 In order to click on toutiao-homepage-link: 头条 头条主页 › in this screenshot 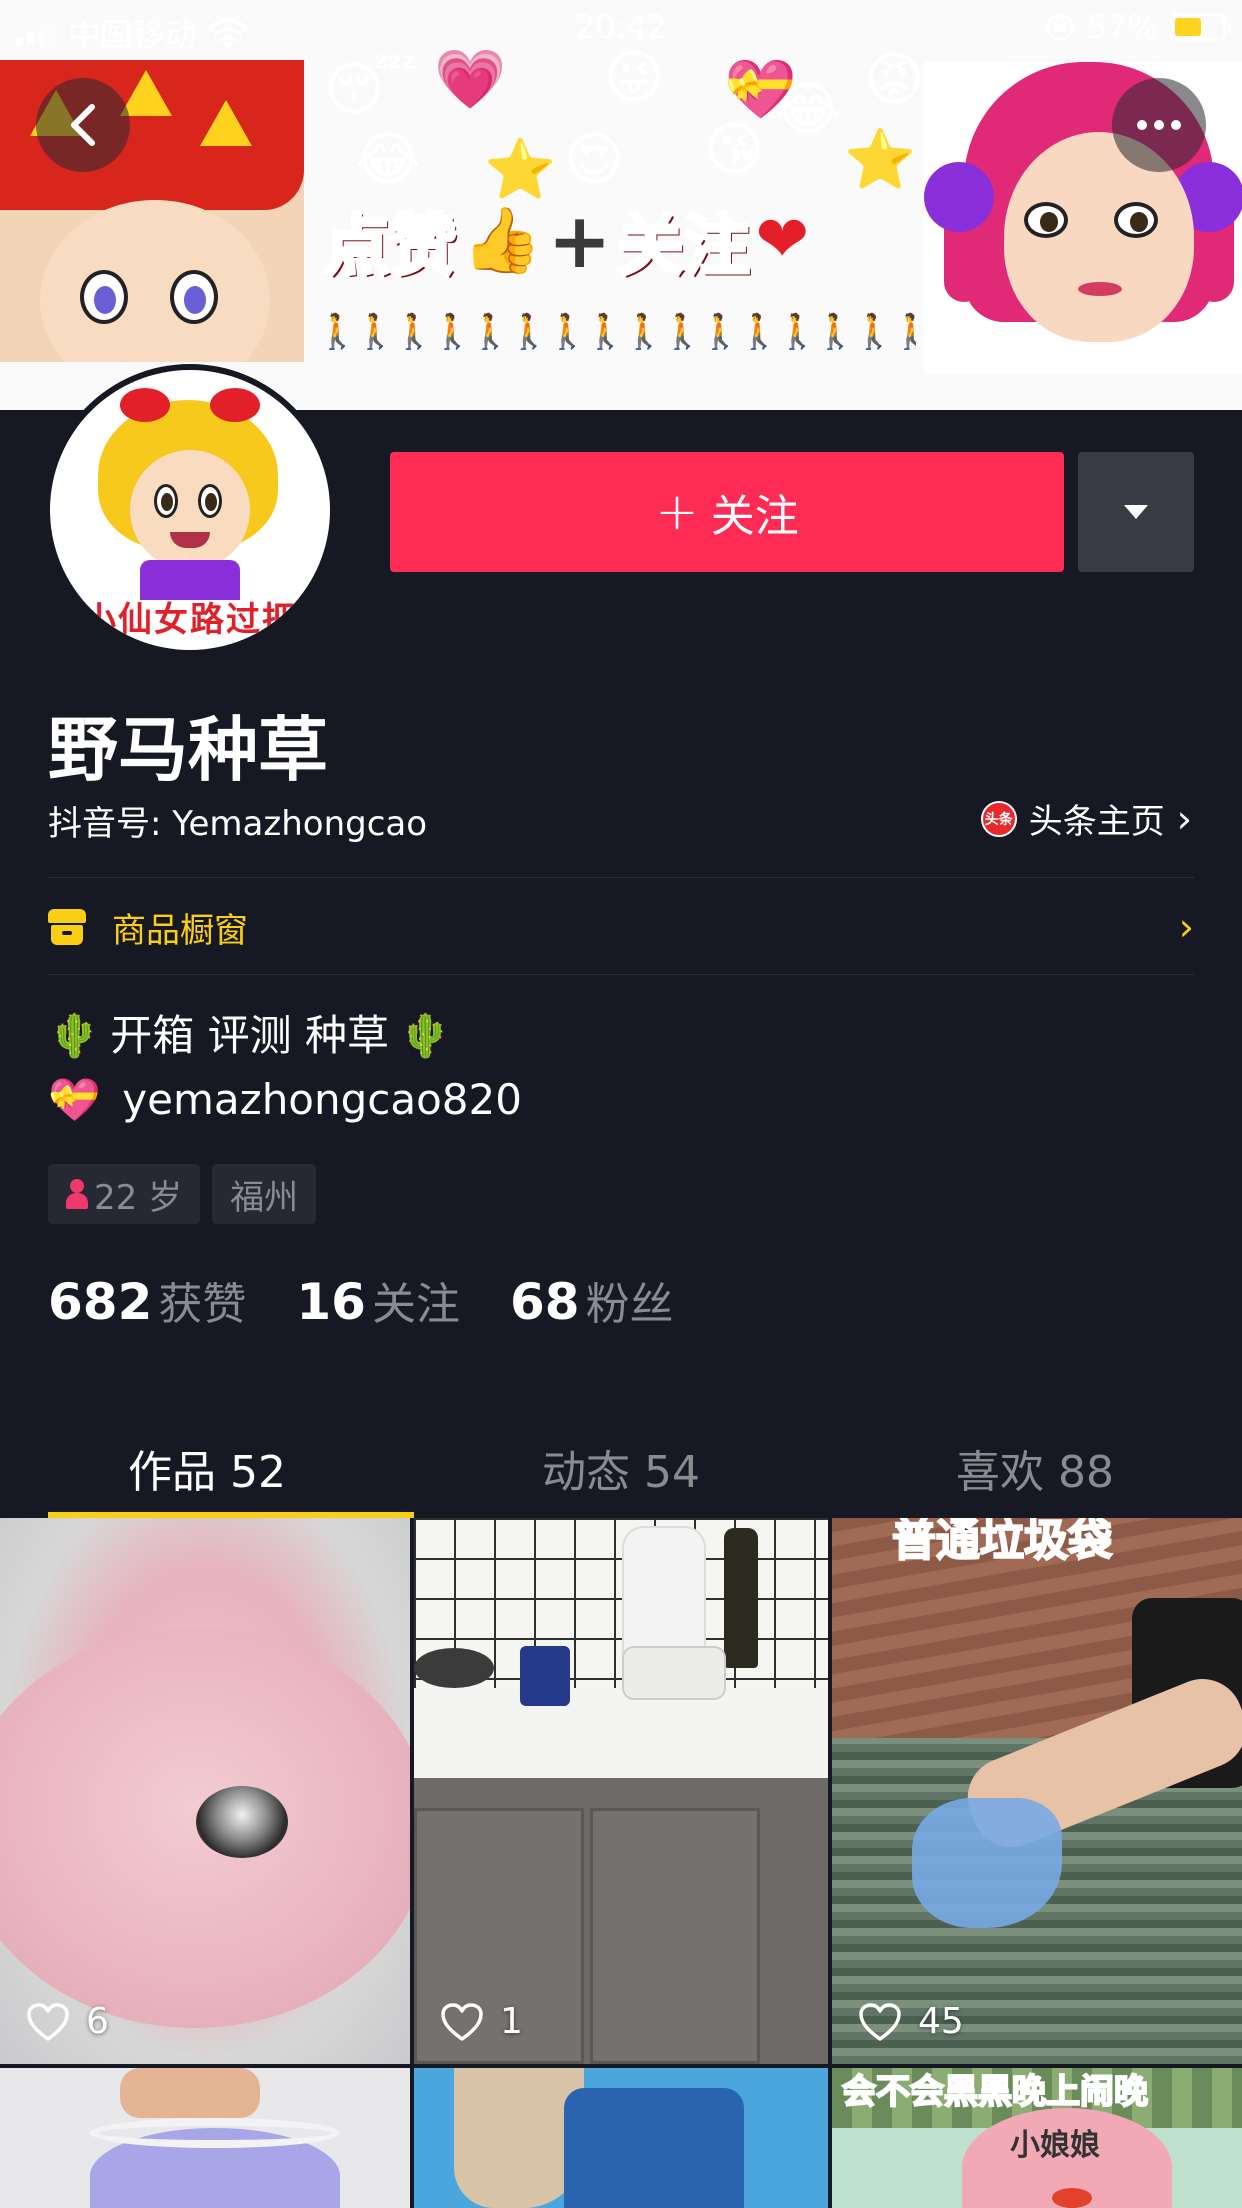, I will do `click(1086, 818)`.